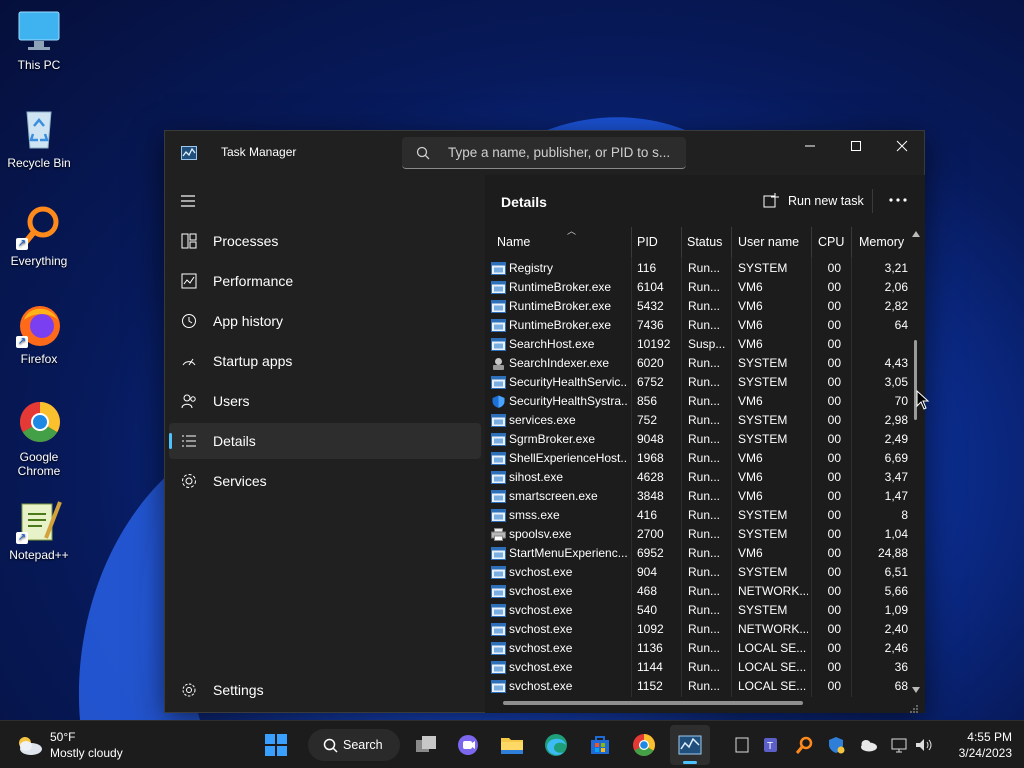 This screenshot has width=1024, height=768. Describe the element at coordinates (705, 696) in the screenshot. I see `table-row: svchost.exe1328Run...SYSTEM001,09` at that location.